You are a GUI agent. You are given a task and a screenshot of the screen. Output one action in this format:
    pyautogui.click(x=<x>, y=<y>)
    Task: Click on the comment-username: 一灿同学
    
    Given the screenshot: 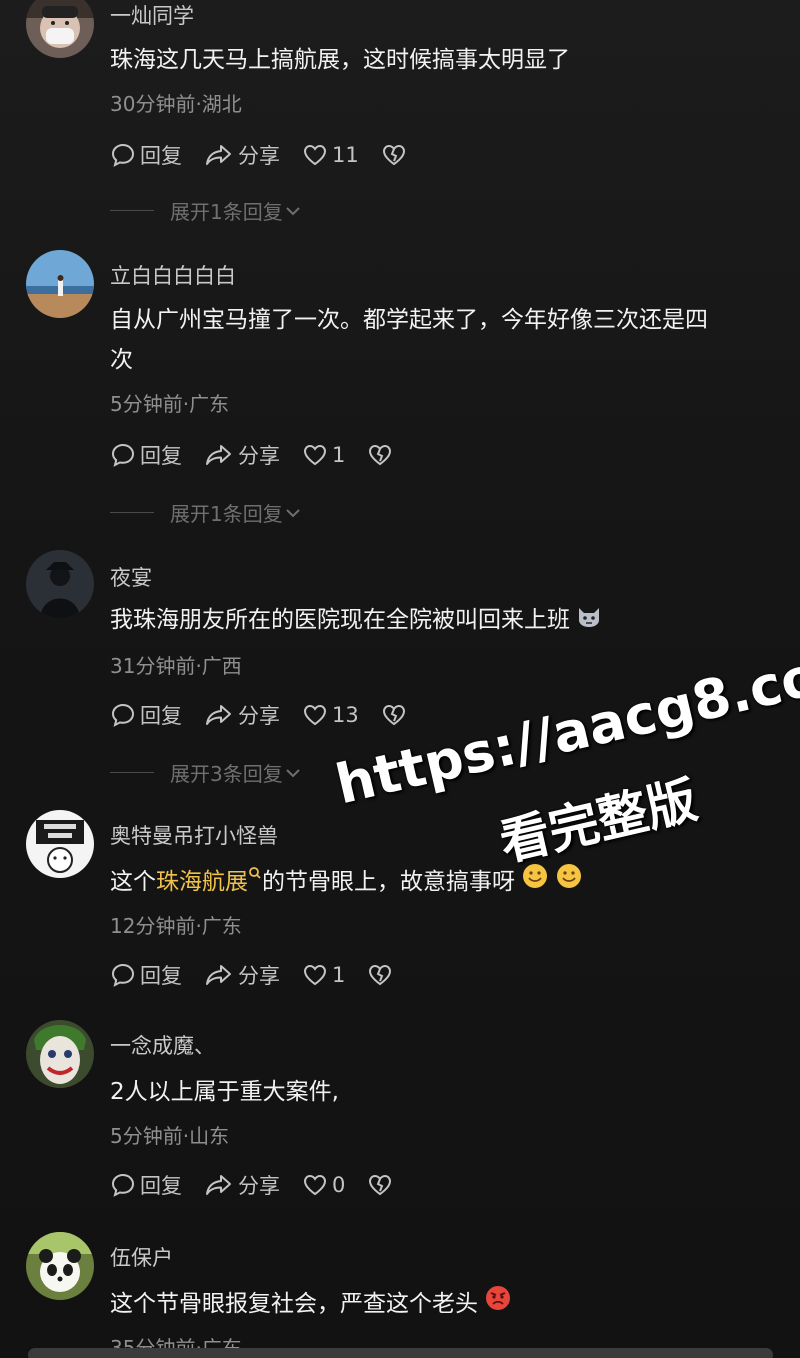 What is the action you would take?
    pyautogui.click(x=152, y=15)
    